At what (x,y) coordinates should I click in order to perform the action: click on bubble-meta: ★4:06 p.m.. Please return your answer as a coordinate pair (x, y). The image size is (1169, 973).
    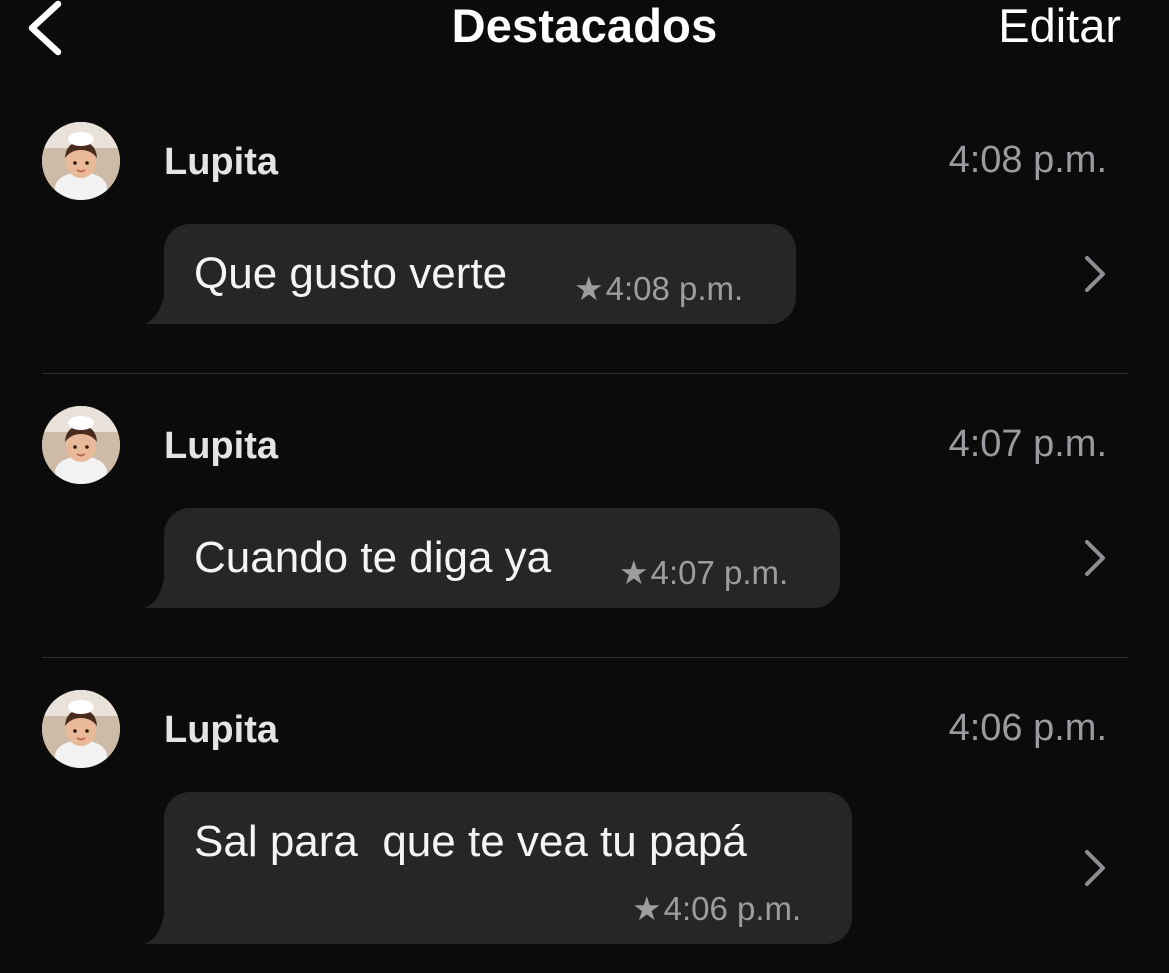
    Looking at the image, I should click on (716, 909).